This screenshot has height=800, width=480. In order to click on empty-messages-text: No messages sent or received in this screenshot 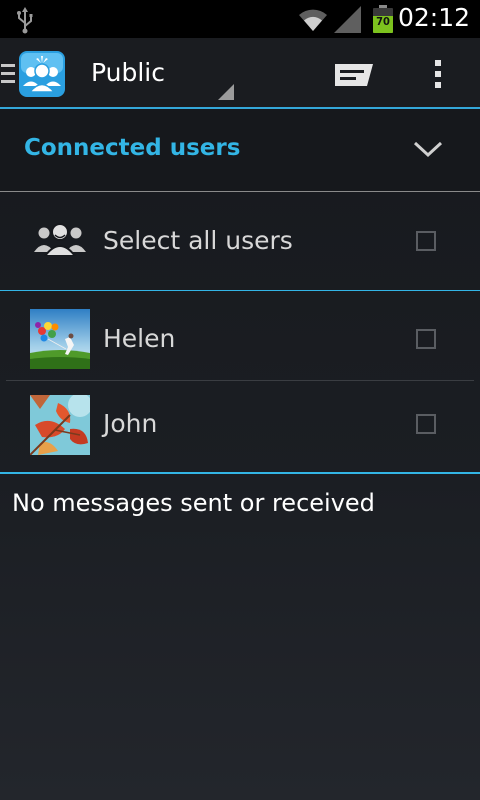, I will do `click(193, 503)`.